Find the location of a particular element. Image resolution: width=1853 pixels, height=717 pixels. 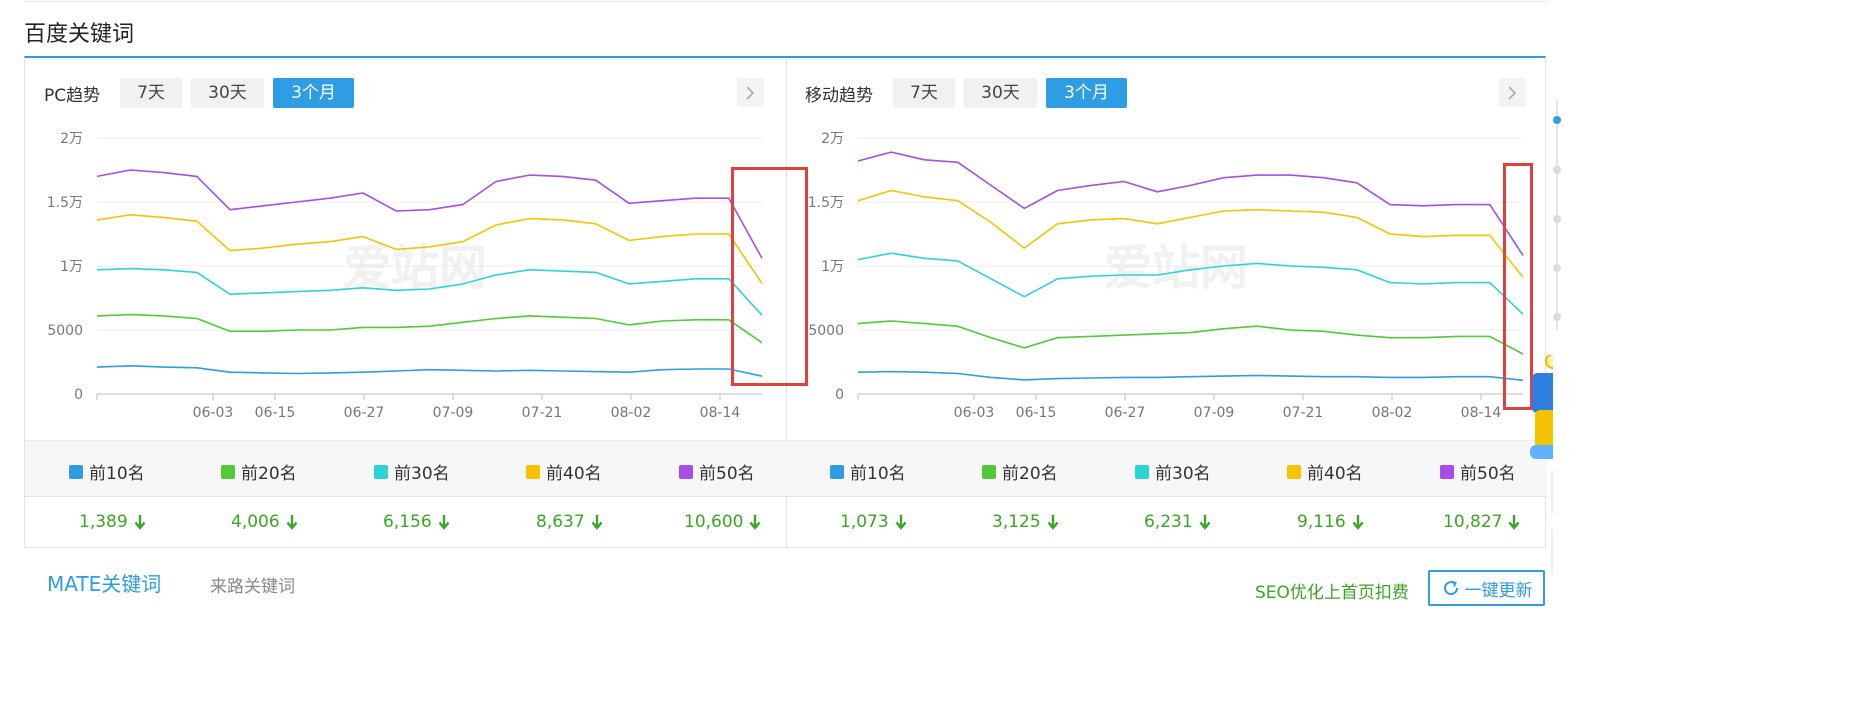

value-text: 4,006 is located at coordinates (255, 522).